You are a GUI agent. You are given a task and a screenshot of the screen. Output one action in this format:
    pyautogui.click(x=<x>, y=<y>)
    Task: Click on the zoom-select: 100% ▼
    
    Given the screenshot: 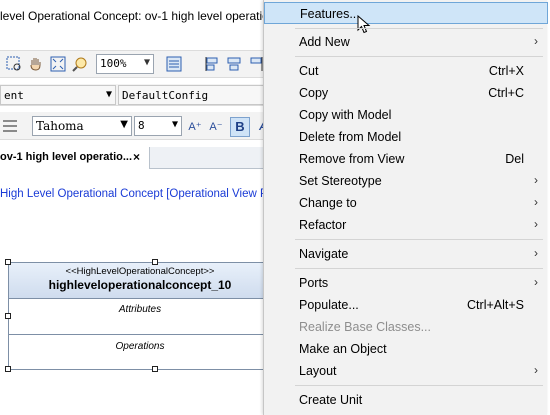 What is the action you would take?
    pyautogui.click(x=125, y=64)
    